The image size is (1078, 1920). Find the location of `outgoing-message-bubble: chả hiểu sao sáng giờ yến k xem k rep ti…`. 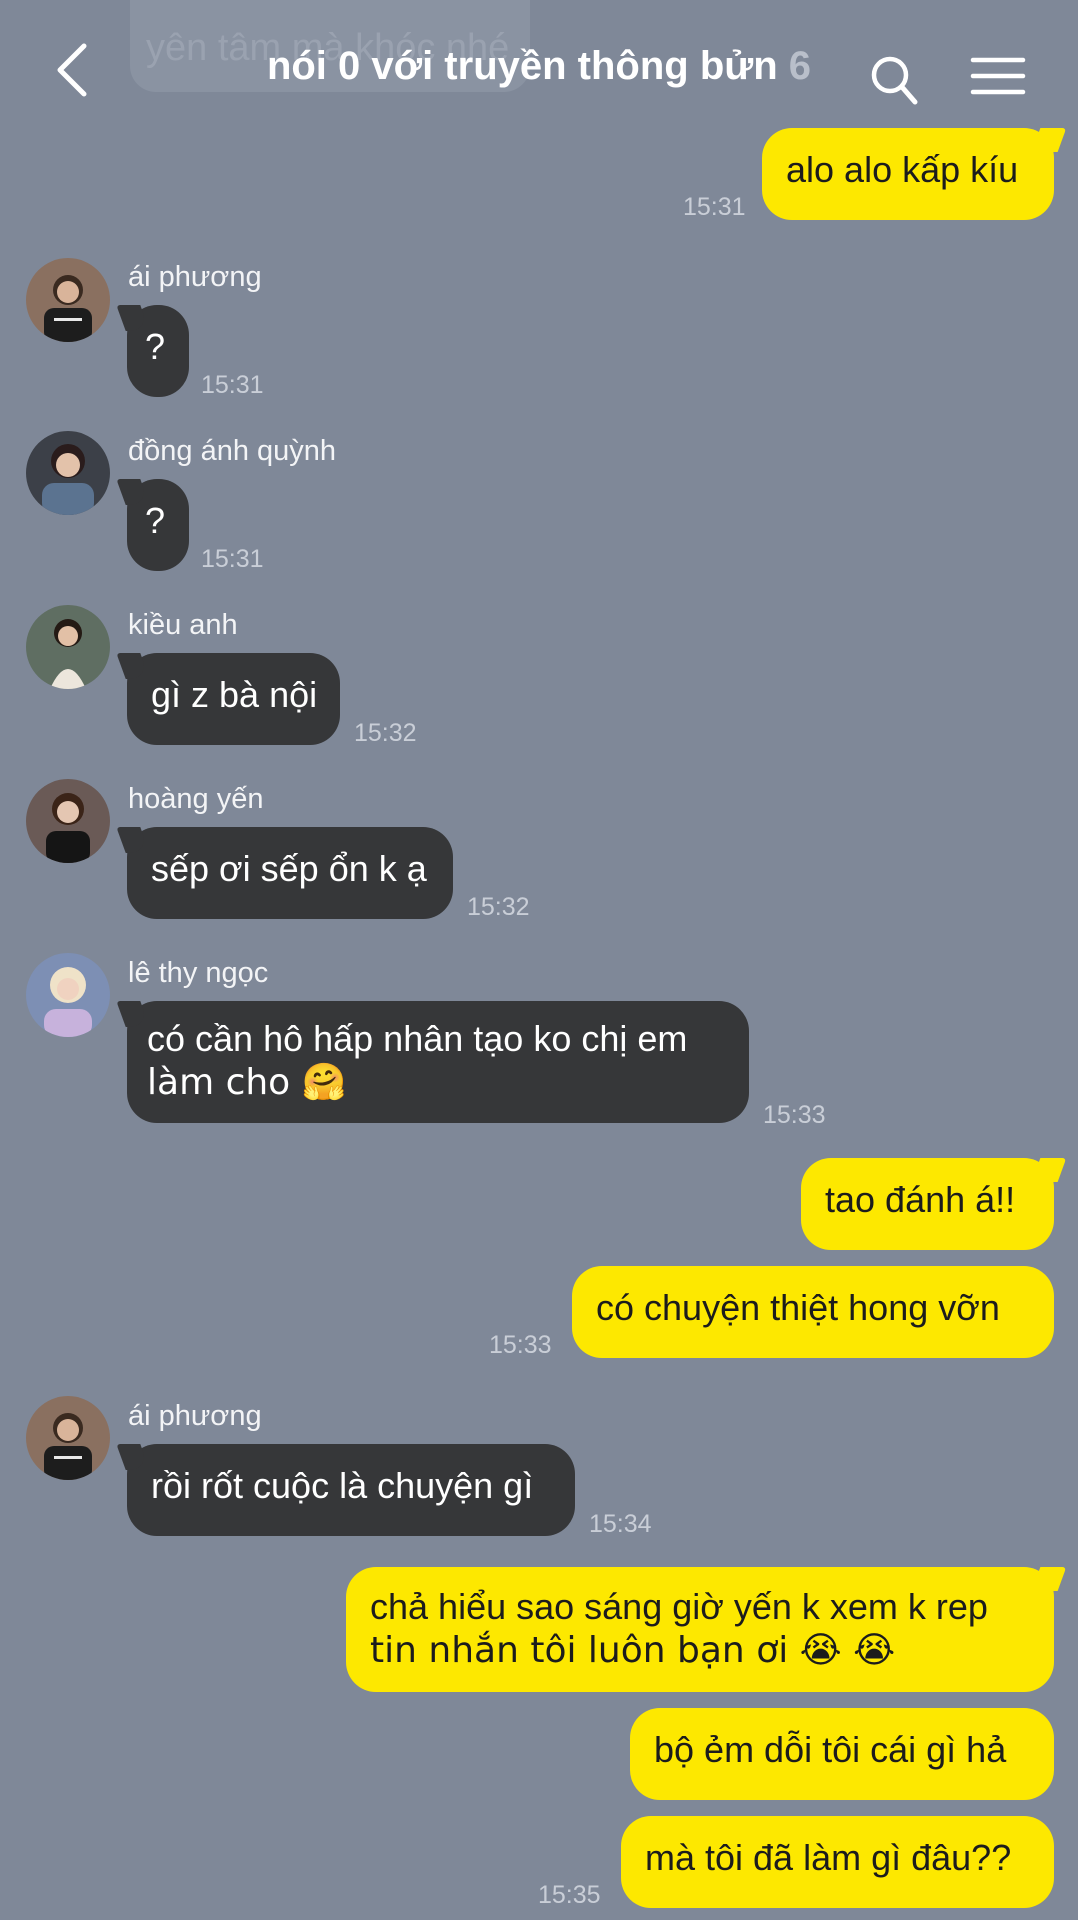

outgoing-message-bubble: chả hiểu sao sáng giờ yến k xem k rep ti… is located at coordinates (700, 1629).